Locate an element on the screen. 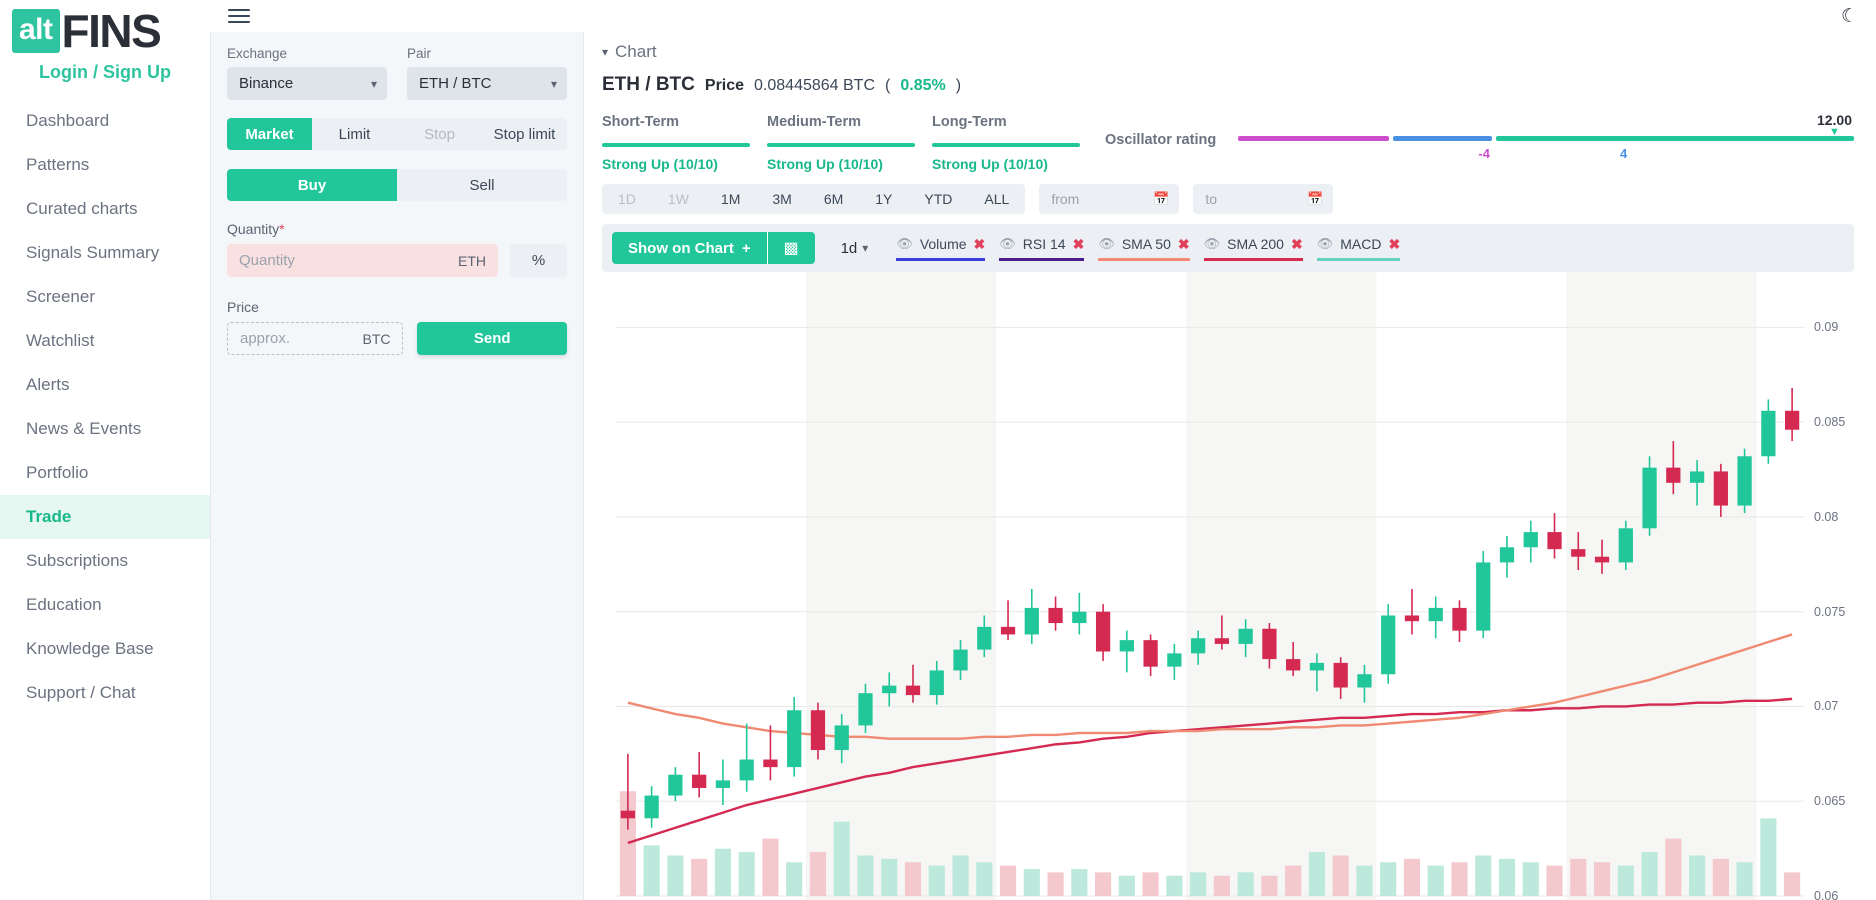 The height and width of the screenshot is (900, 1876). interval-value: 1d is located at coordinates (849, 248).